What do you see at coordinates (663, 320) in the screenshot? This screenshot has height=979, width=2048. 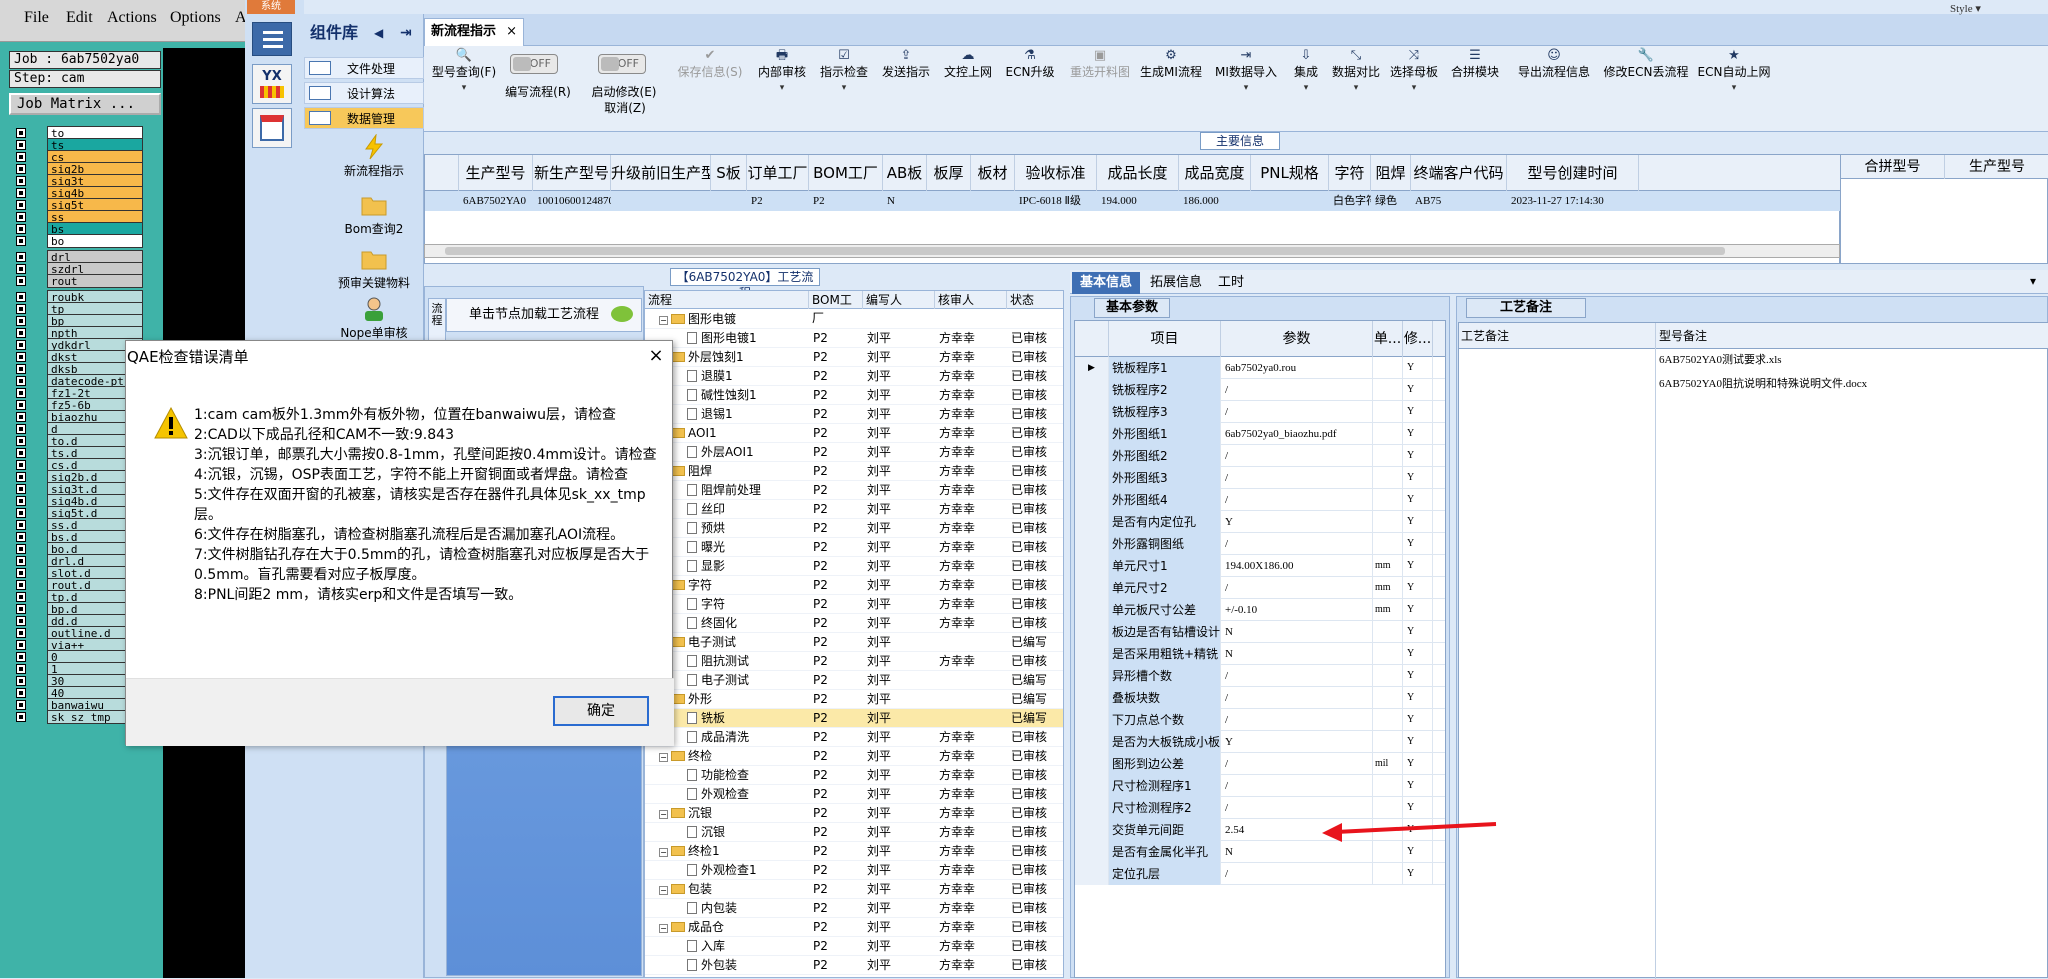 I see `expand-toggle-icon: −` at bounding box center [663, 320].